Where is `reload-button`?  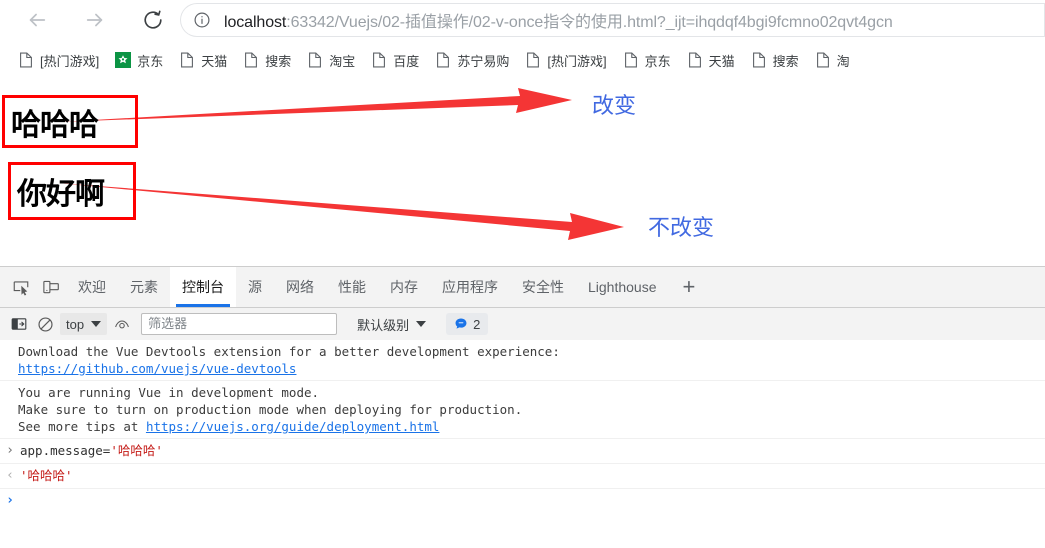 reload-button is located at coordinates (153, 20).